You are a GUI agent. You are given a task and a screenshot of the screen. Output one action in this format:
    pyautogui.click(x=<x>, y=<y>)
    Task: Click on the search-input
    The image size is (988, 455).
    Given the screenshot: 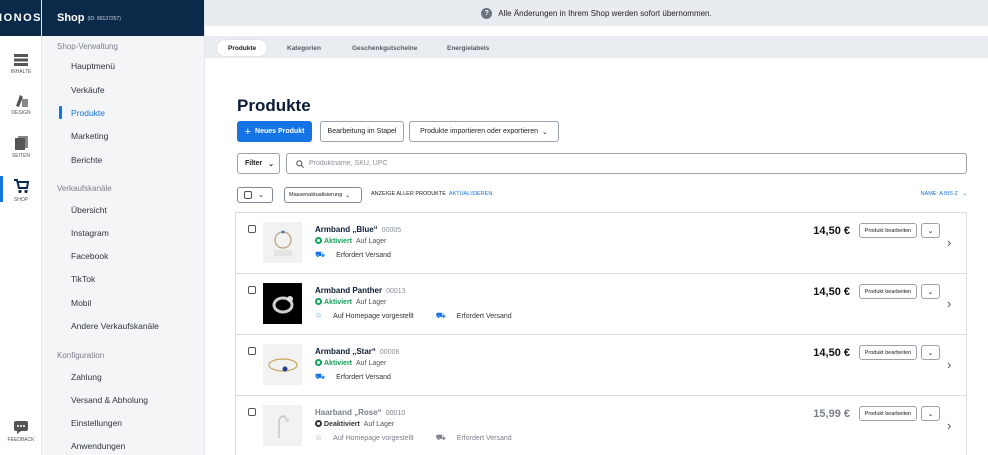 What is the action you would take?
    pyautogui.click(x=509, y=163)
    